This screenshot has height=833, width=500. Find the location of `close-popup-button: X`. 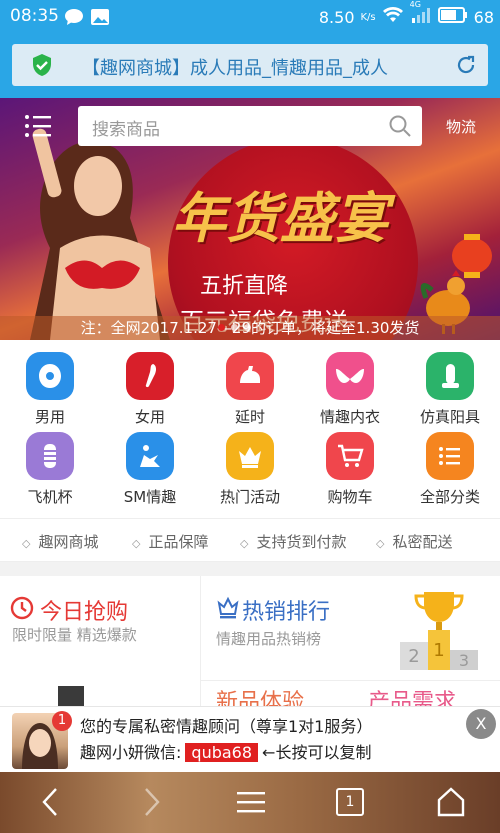

close-popup-button: X is located at coordinates (481, 724).